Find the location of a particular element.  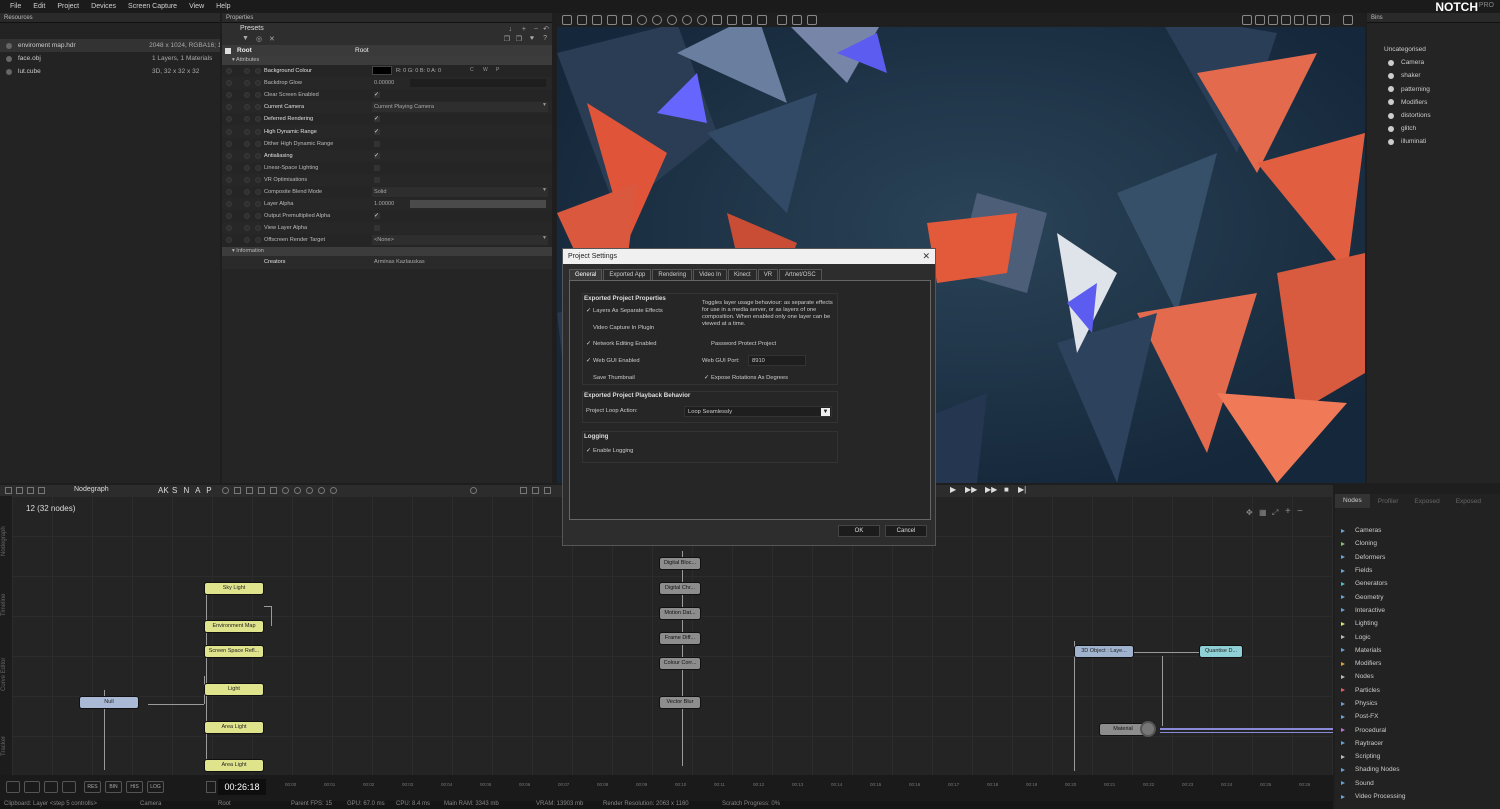

ak-icon: AK is located at coordinates (163, 490).